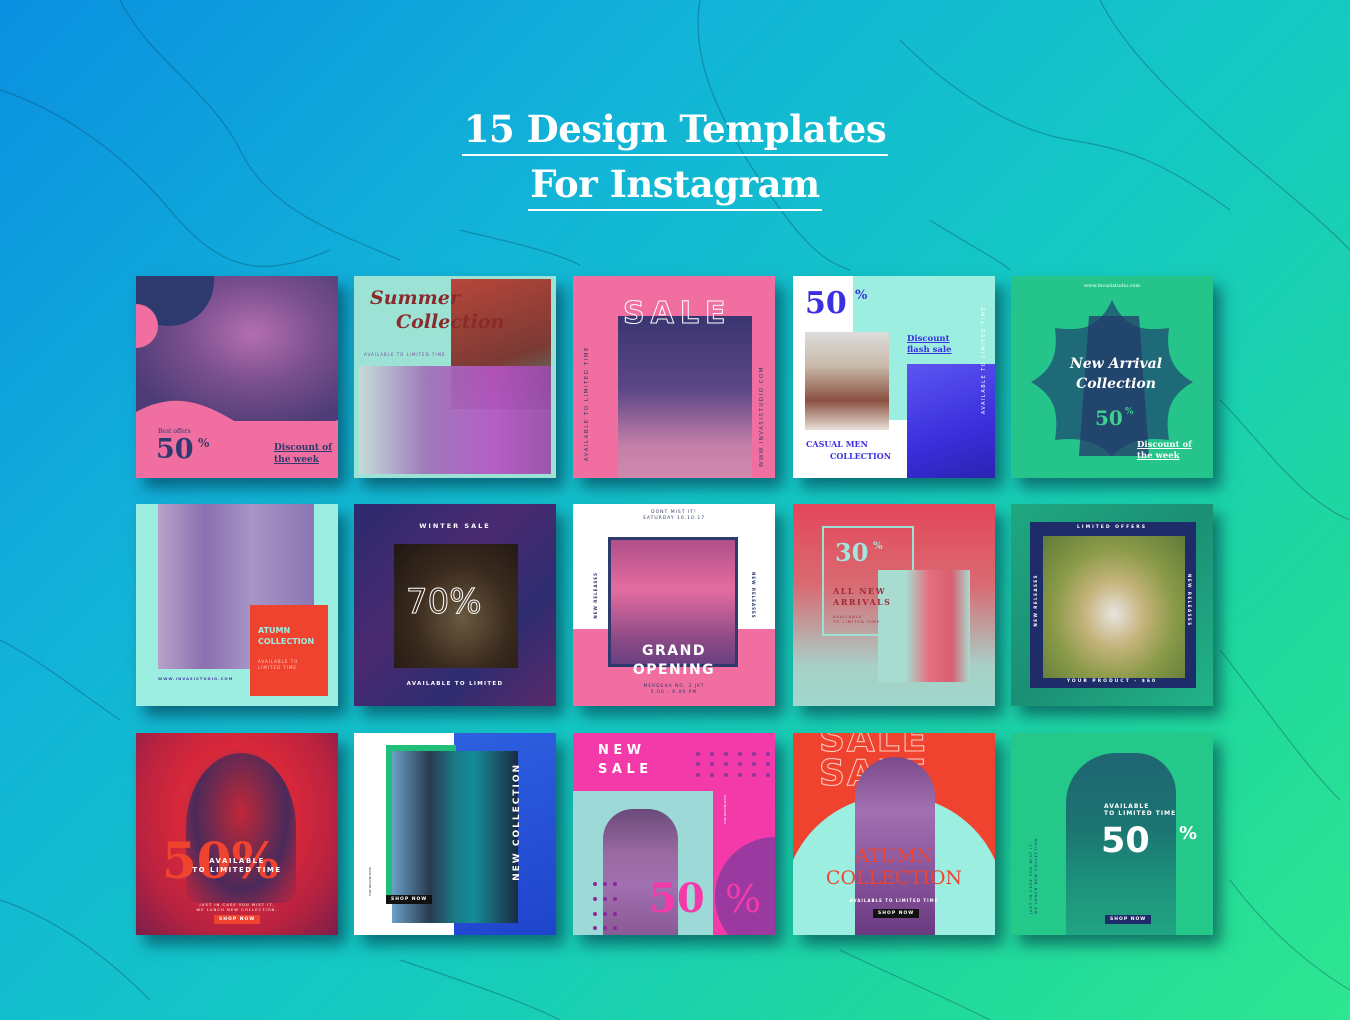 The height and width of the screenshot is (1020, 1350). What do you see at coordinates (455, 605) in the screenshot?
I see `template-7: WINTER SALE 70% AVAILABLE TO LIMITED` at bounding box center [455, 605].